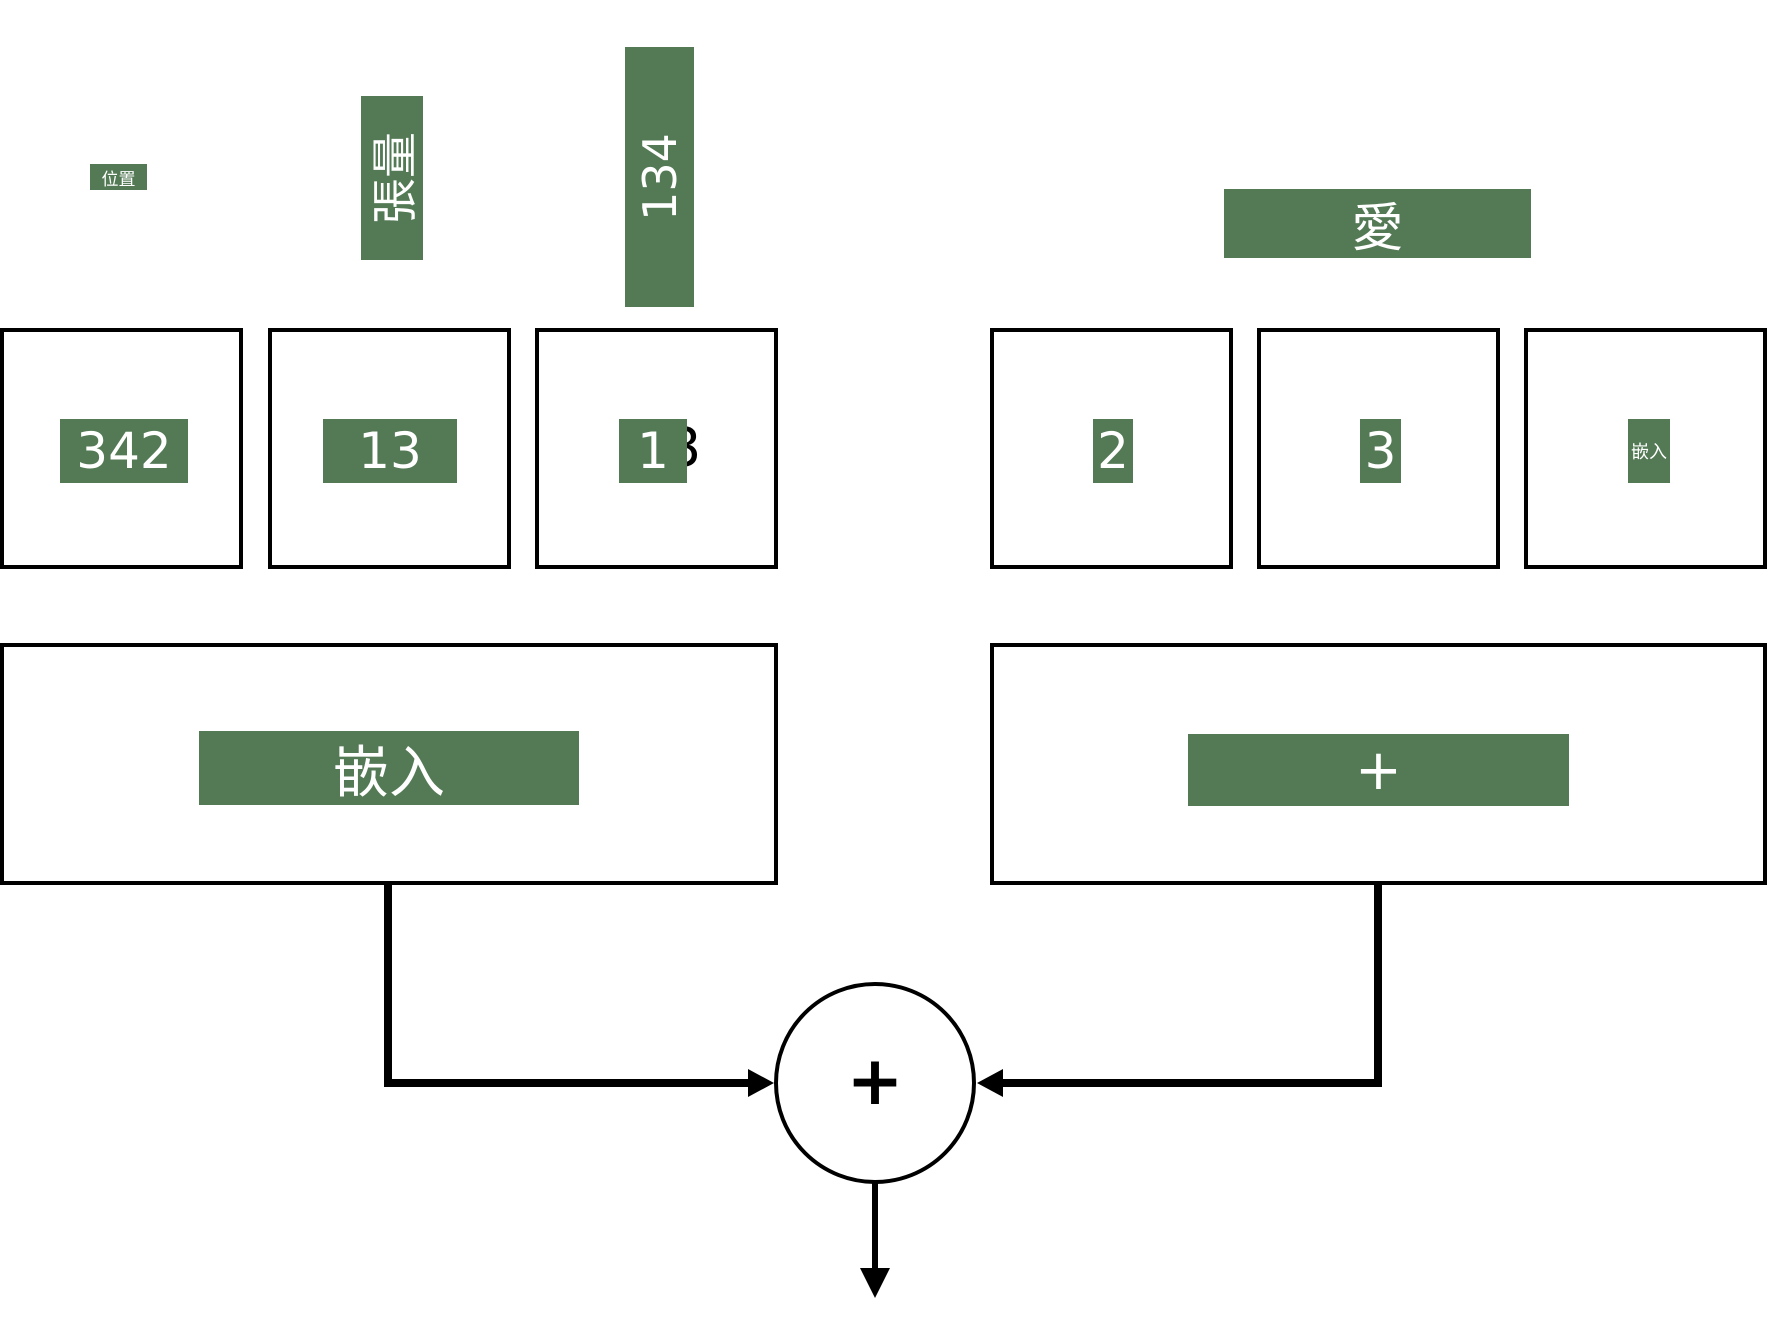  I want to click on right-wire, so click(1187, 985).